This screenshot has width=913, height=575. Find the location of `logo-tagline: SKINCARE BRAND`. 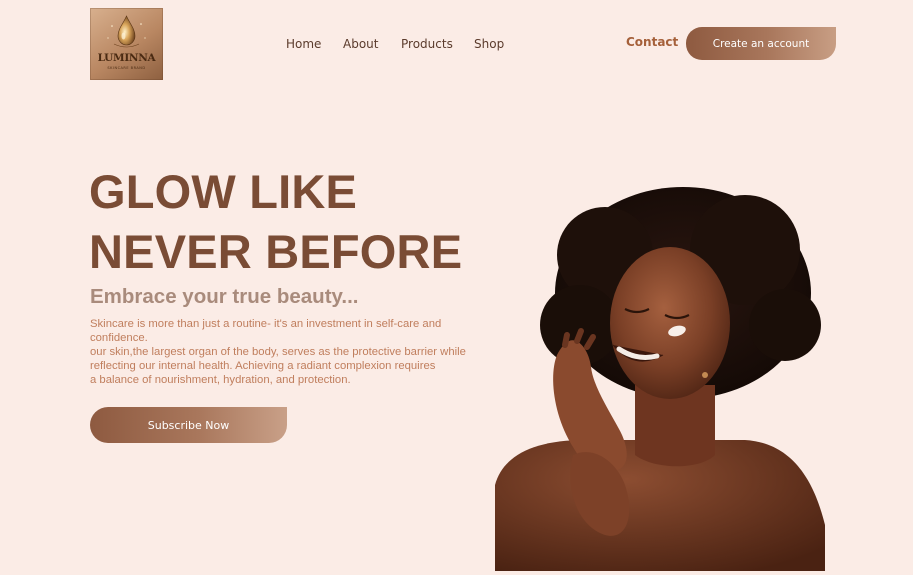

logo-tagline: SKINCARE BRAND is located at coordinates (126, 68).